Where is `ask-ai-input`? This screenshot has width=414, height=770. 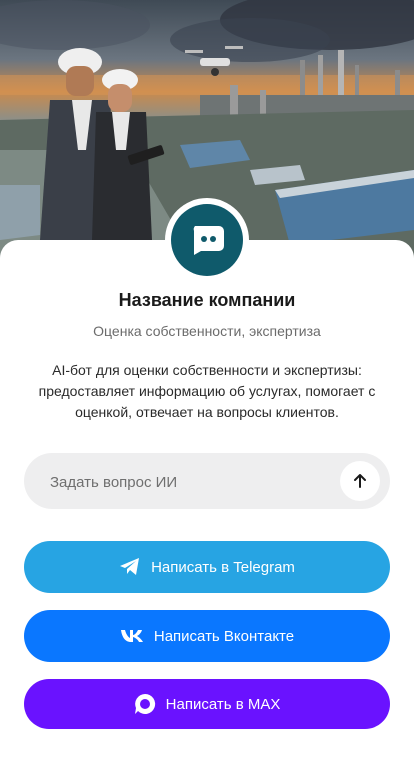
ask-ai-input is located at coordinates (200, 482).